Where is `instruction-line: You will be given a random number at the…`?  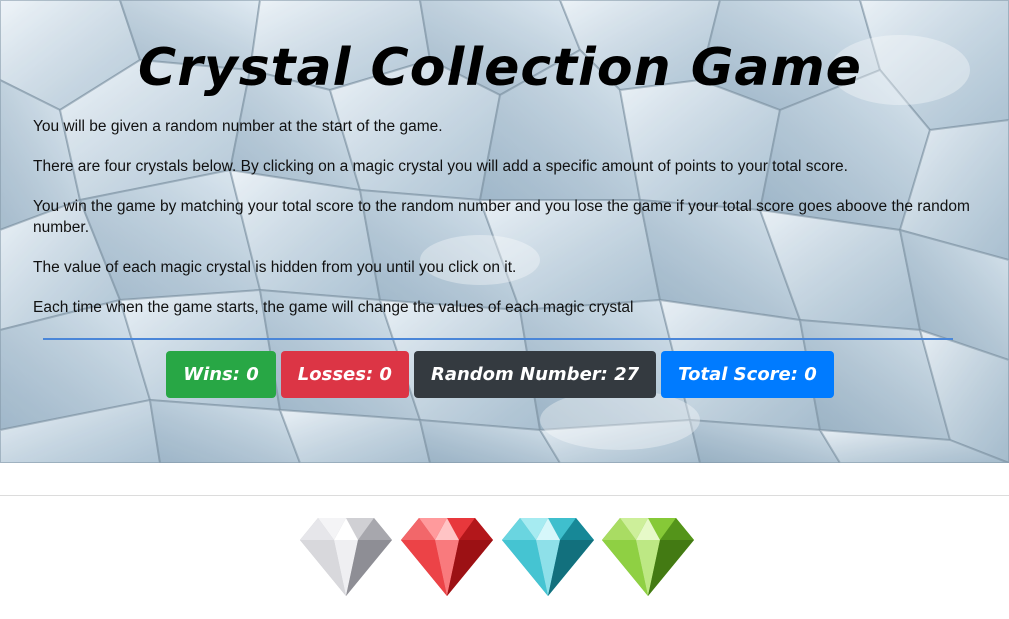 instruction-line: You will be given a random number at the… is located at coordinates (238, 126).